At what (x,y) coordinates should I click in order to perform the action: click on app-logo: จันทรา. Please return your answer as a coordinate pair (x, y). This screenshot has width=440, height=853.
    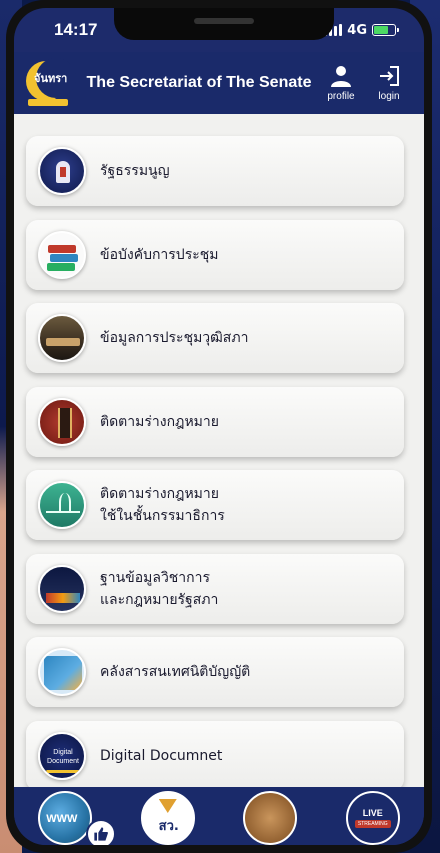
    Looking at the image, I should click on (52, 83).